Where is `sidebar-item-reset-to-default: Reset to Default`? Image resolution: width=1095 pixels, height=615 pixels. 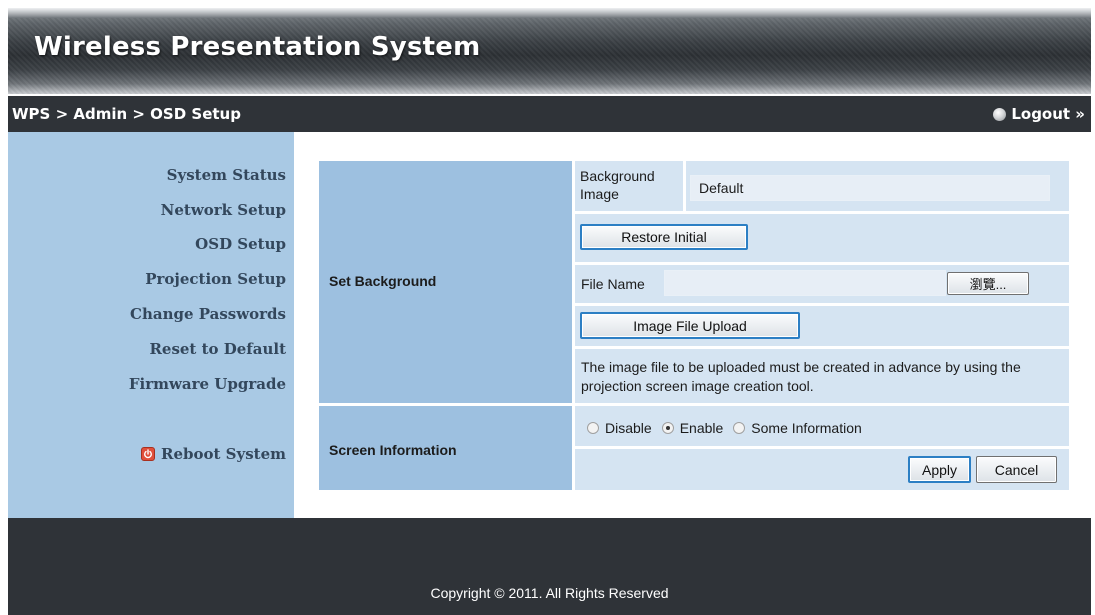
sidebar-item-reset-to-default: Reset to Default is located at coordinates (217, 349).